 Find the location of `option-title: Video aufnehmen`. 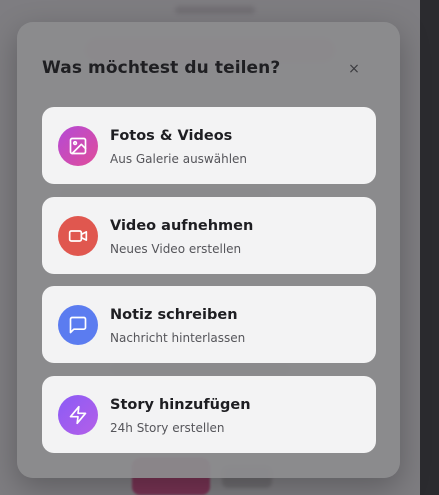

option-title: Video aufnehmen is located at coordinates (182, 226).